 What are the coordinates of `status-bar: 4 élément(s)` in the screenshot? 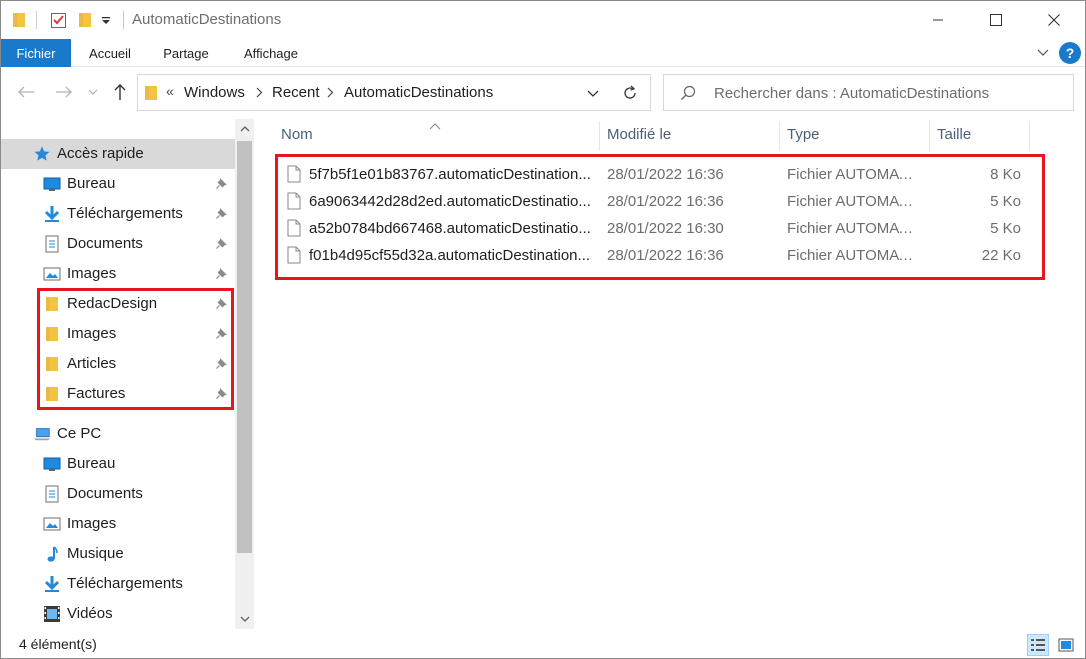 It's located at (543, 644).